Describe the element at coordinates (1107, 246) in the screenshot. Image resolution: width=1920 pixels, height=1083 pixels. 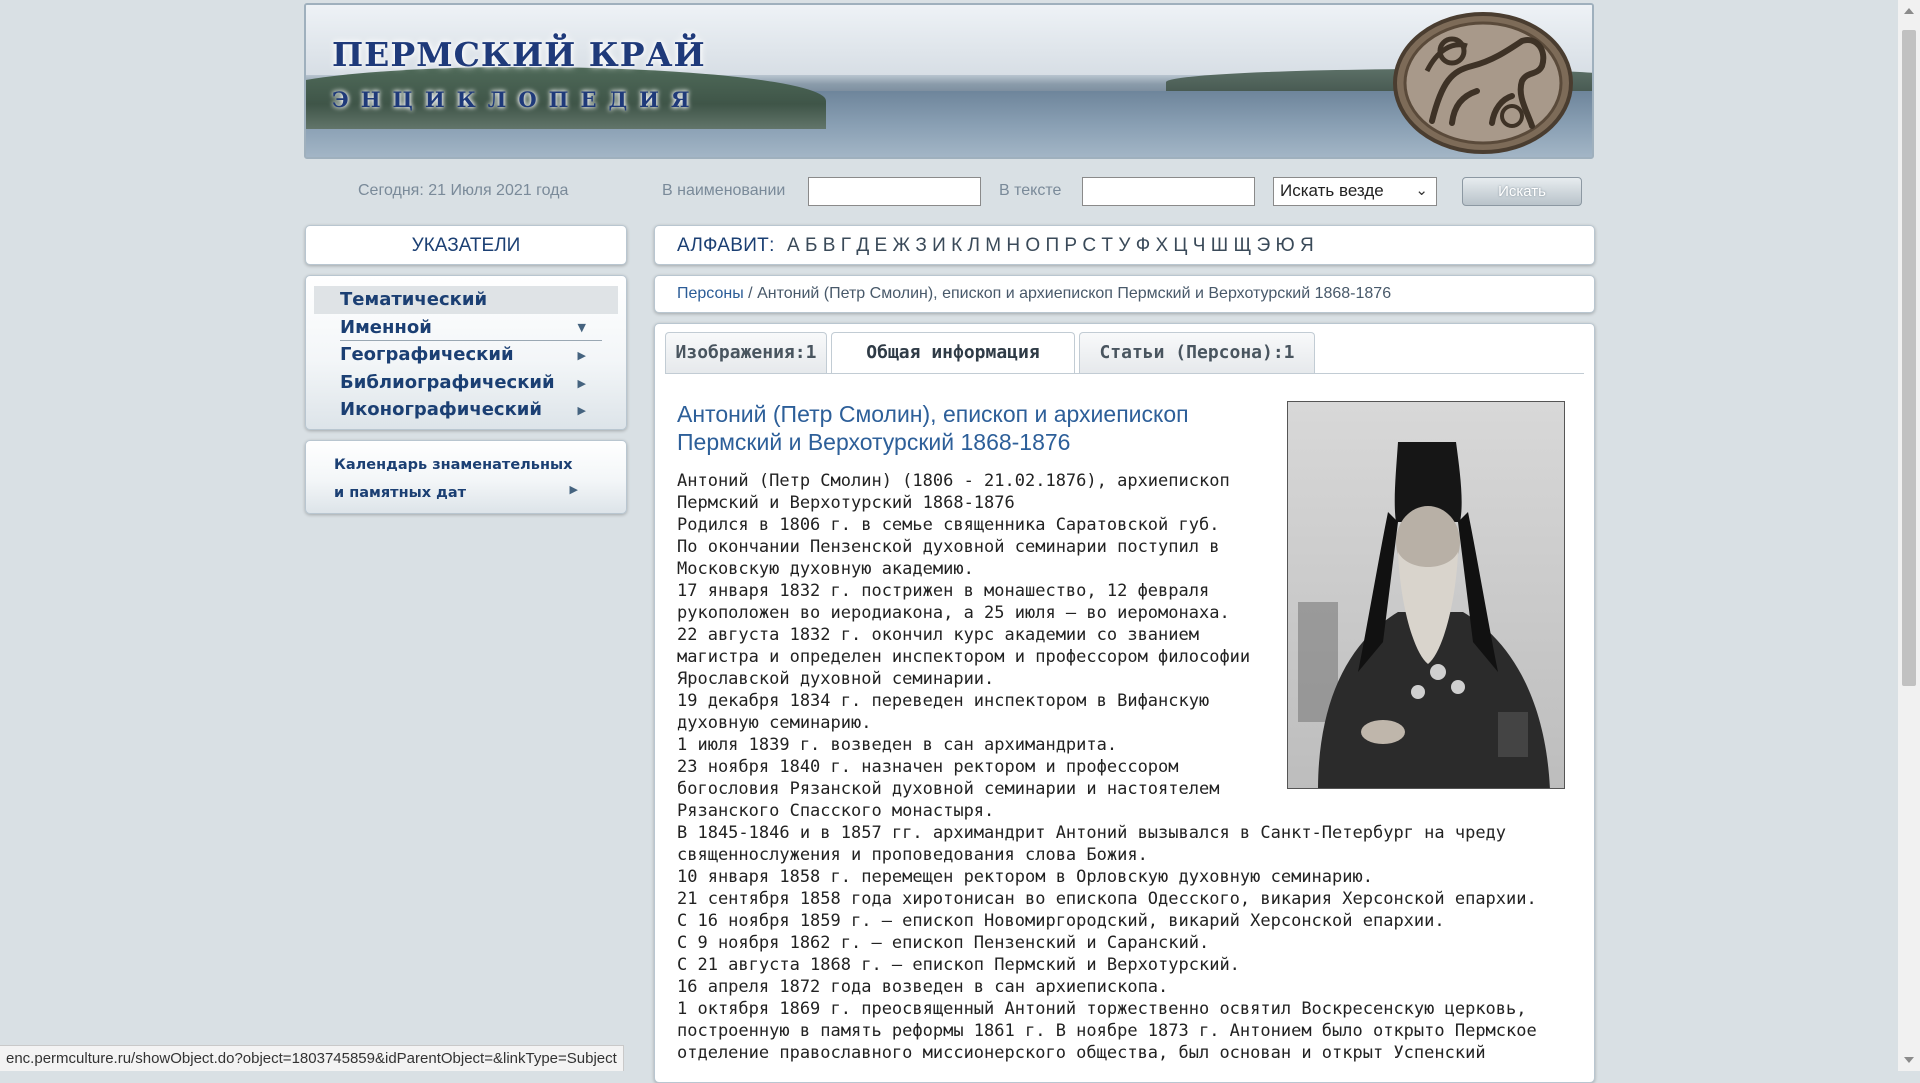
I see `alphabet-letter: Т` at that location.